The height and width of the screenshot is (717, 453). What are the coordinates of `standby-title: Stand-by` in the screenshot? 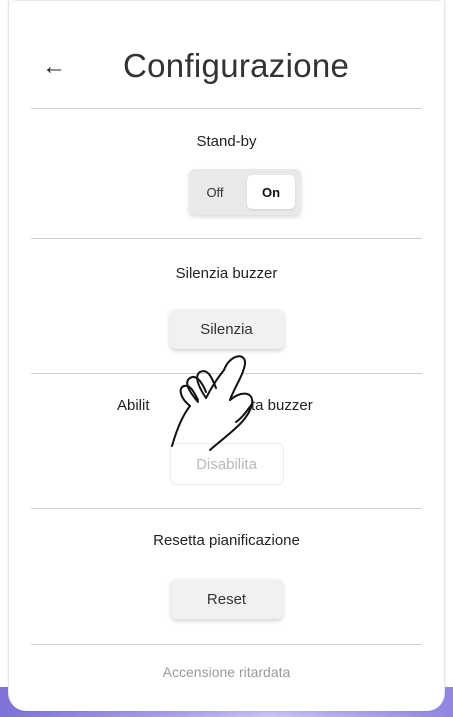 It's located at (226, 141).